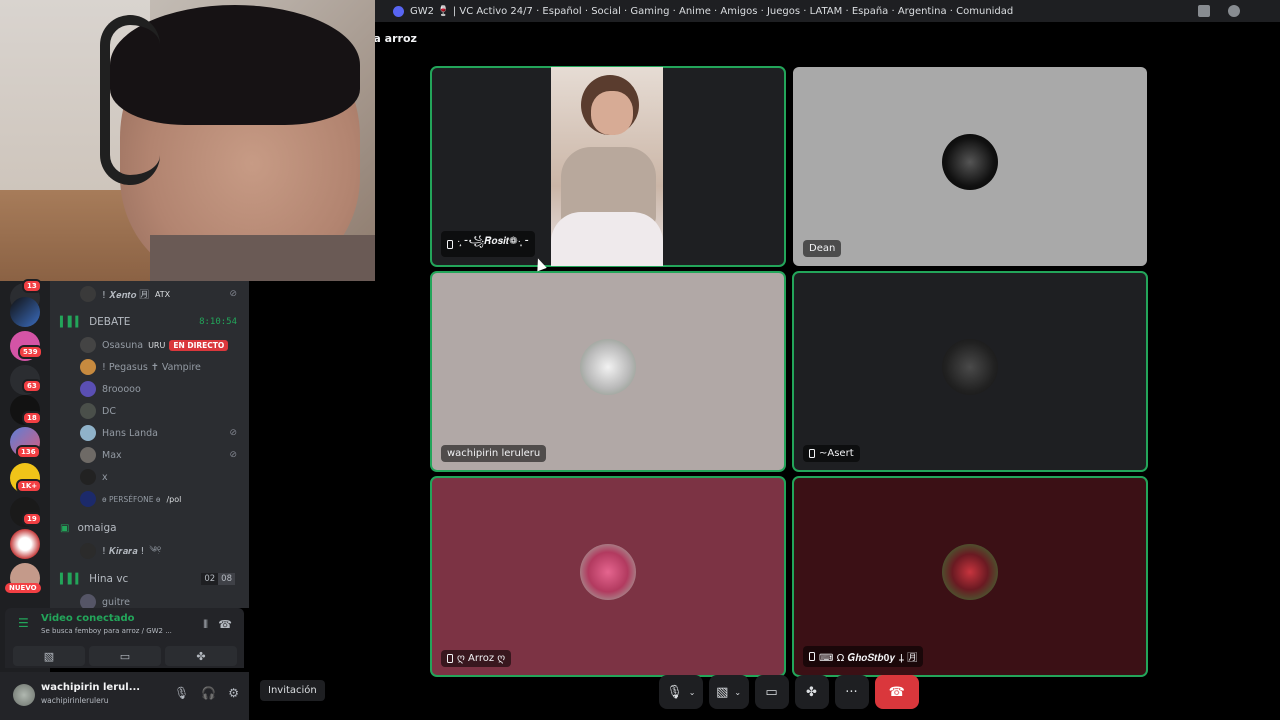 The width and height of the screenshot is (1280, 720). What do you see at coordinates (612, 113) in the screenshot?
I see `person-face` at bounding box center [612, 113].